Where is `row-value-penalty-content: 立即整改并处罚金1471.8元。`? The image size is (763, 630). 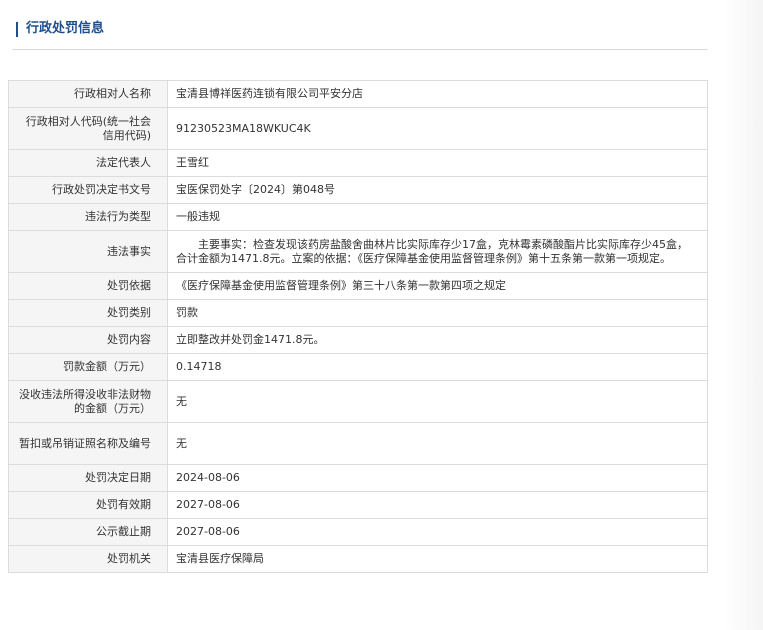 row-value-penalty-content: 立即整改并处罚金1471.8元。 is located at coordinates (437, 340).